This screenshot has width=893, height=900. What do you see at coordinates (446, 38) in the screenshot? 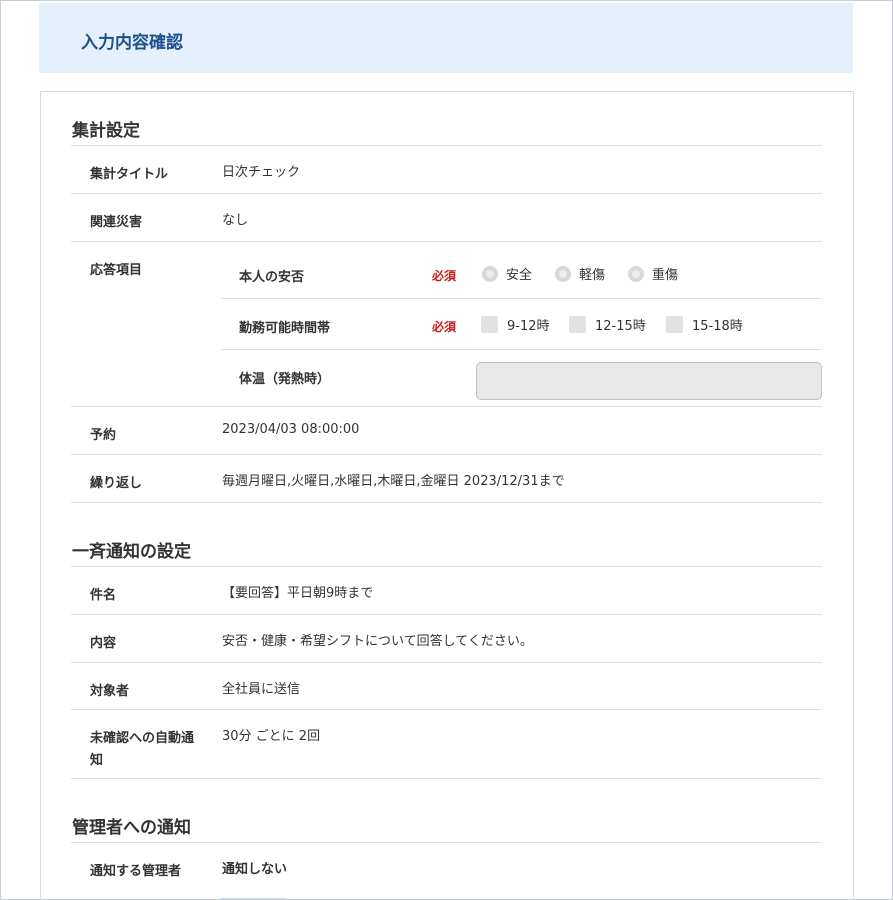
I see `page-header: 入力内容確認` at bounding box center [446, 38].